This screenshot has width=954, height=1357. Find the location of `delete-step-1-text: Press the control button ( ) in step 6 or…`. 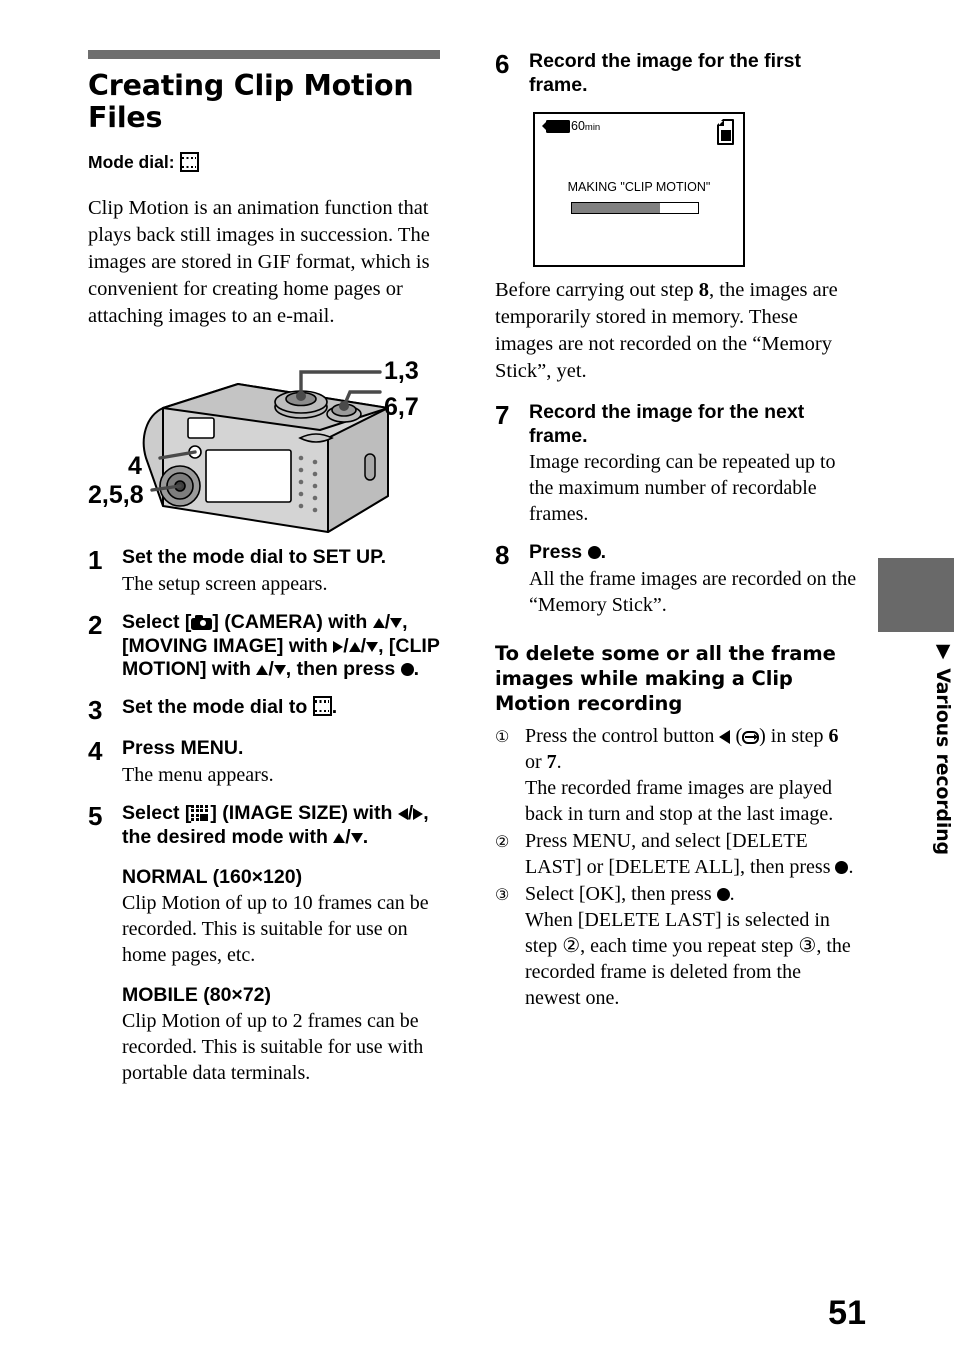

delete-step-1-text: Press the control button ( ) in step 6 or… is located at coordinates (692, 775).